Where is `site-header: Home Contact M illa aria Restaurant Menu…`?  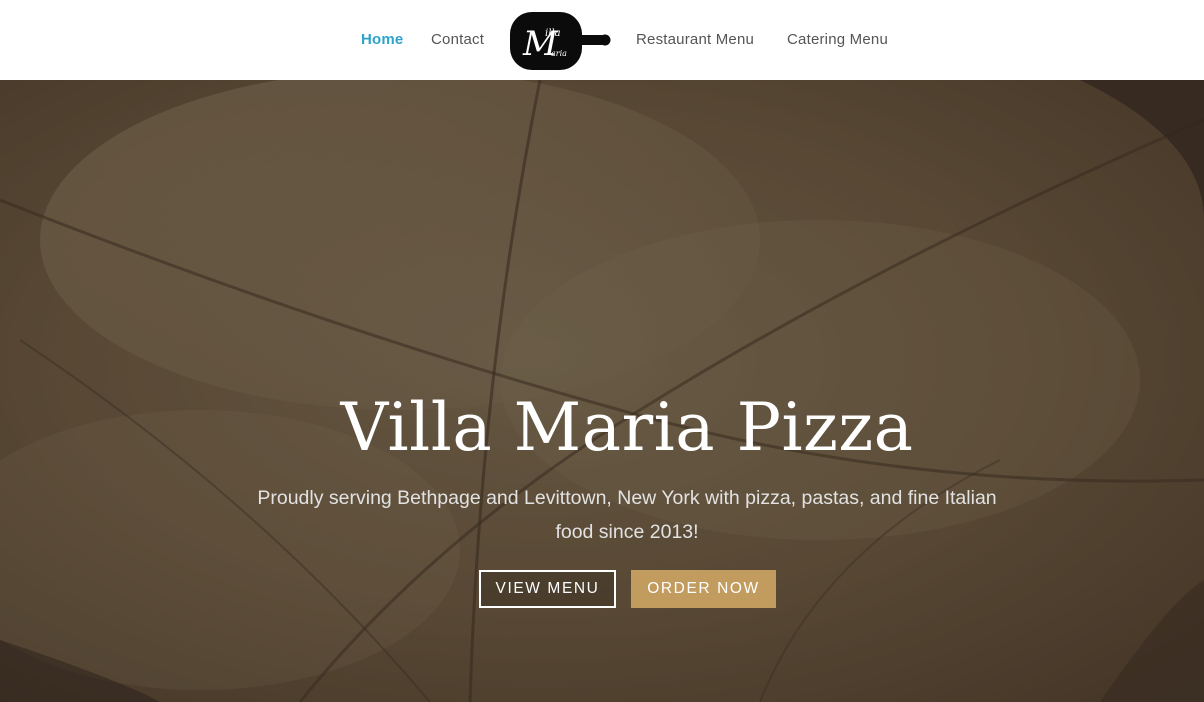 site-header: Home Contact M illa aria Restaurant Menu… is located at coordinates (602, 40).